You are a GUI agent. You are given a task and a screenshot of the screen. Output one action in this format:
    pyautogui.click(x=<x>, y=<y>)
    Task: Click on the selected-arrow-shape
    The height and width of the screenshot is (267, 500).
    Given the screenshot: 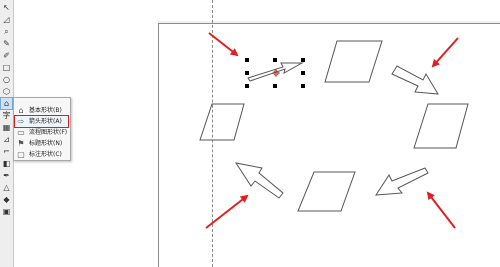 What is the action you would take?
    pyautogui.click(x=275, y=72)
    